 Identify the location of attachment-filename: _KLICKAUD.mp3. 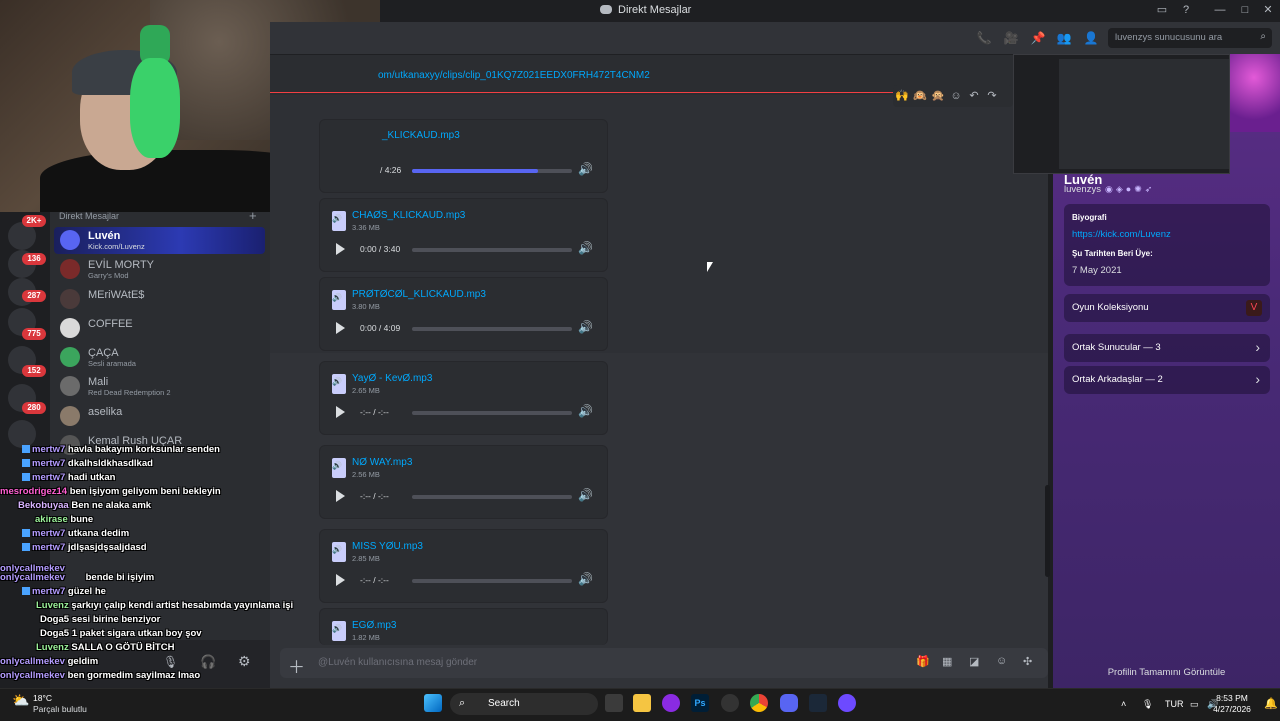
(421, 135).